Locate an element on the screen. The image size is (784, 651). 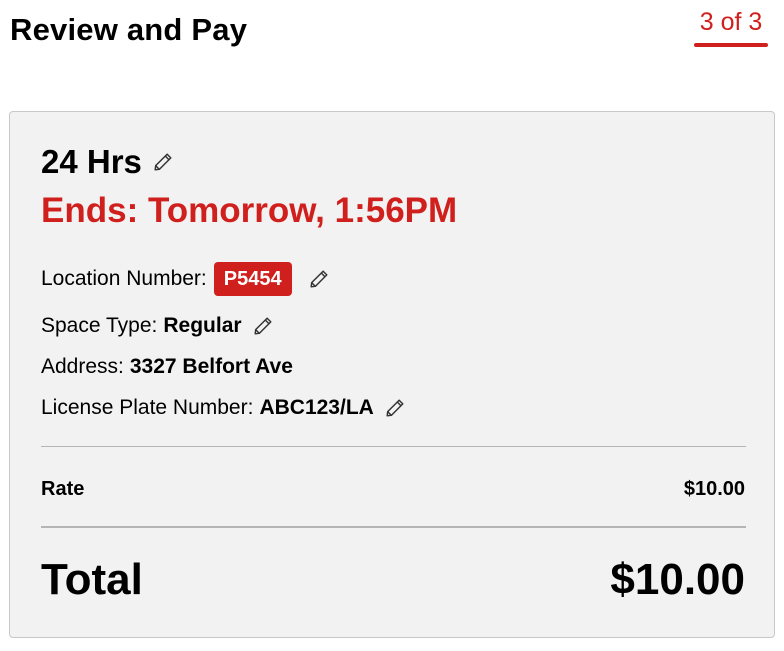
location-label: Location Number: is located at coordinates (124, 278).